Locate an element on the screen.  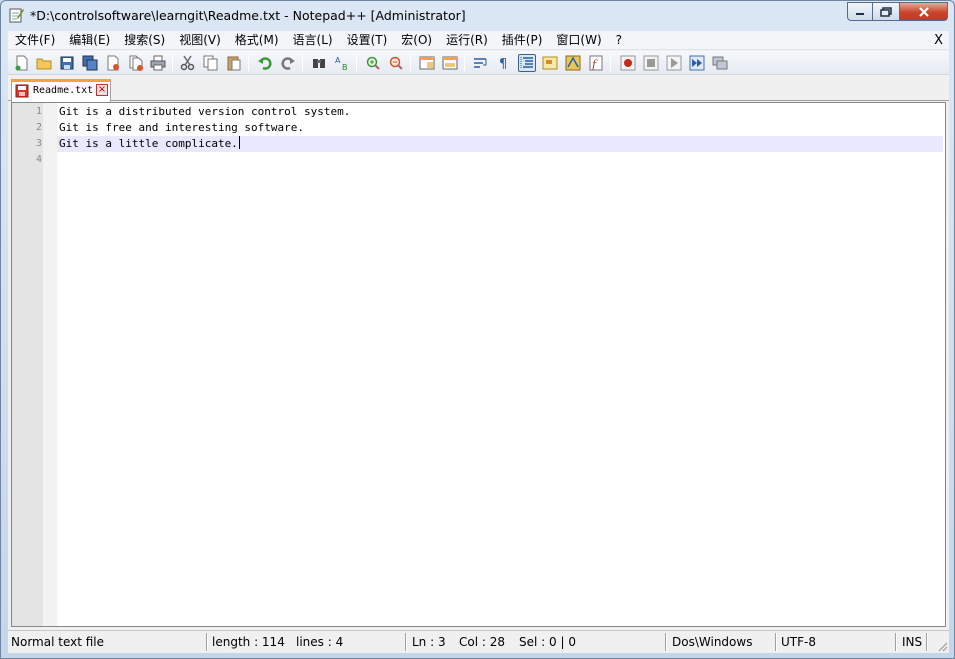
stop-macro-icon is located at coordinates (651, 63).